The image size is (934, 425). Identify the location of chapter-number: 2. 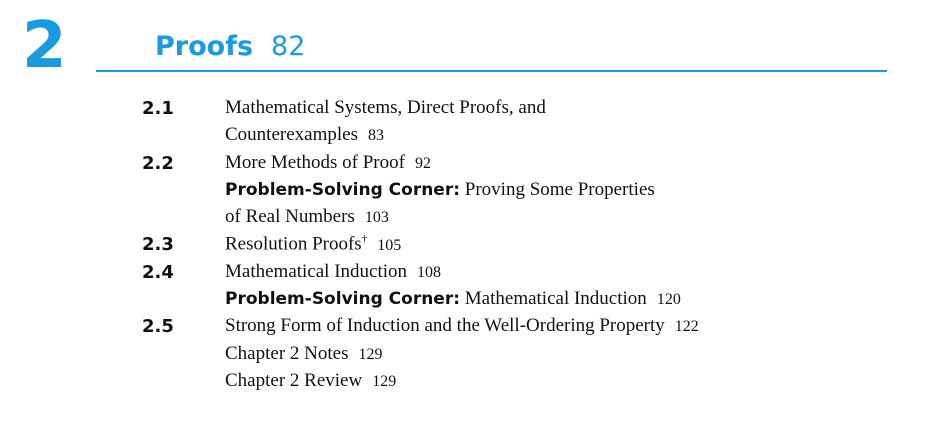
(44, 46).